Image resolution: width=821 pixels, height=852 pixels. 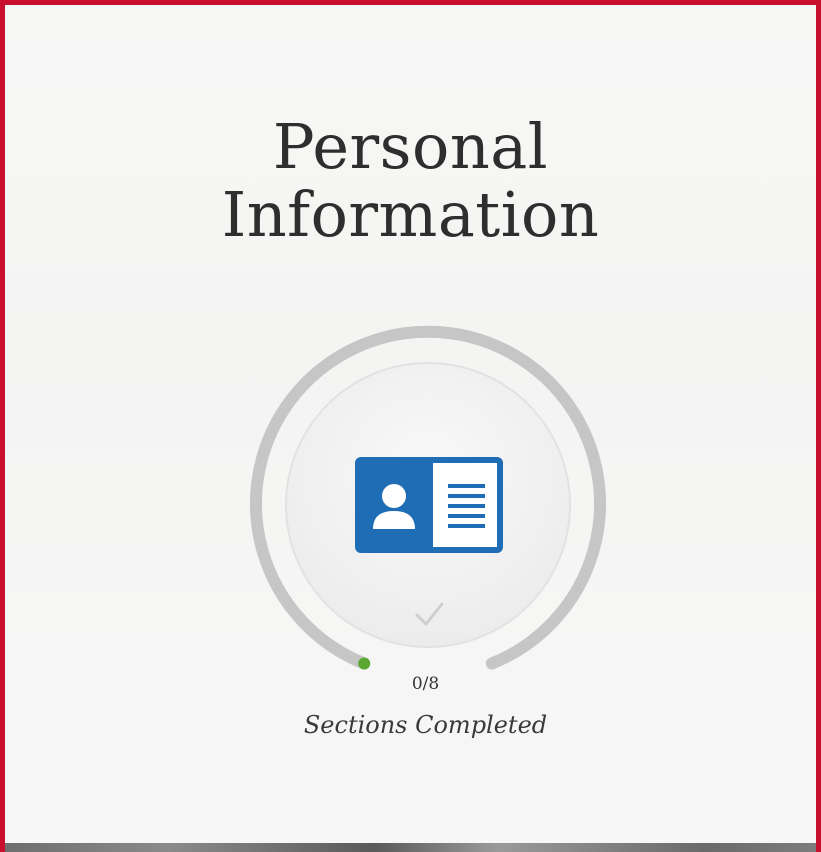 I want to click on sections-completed-label: Sections Completed, so click(x=425, y=725).